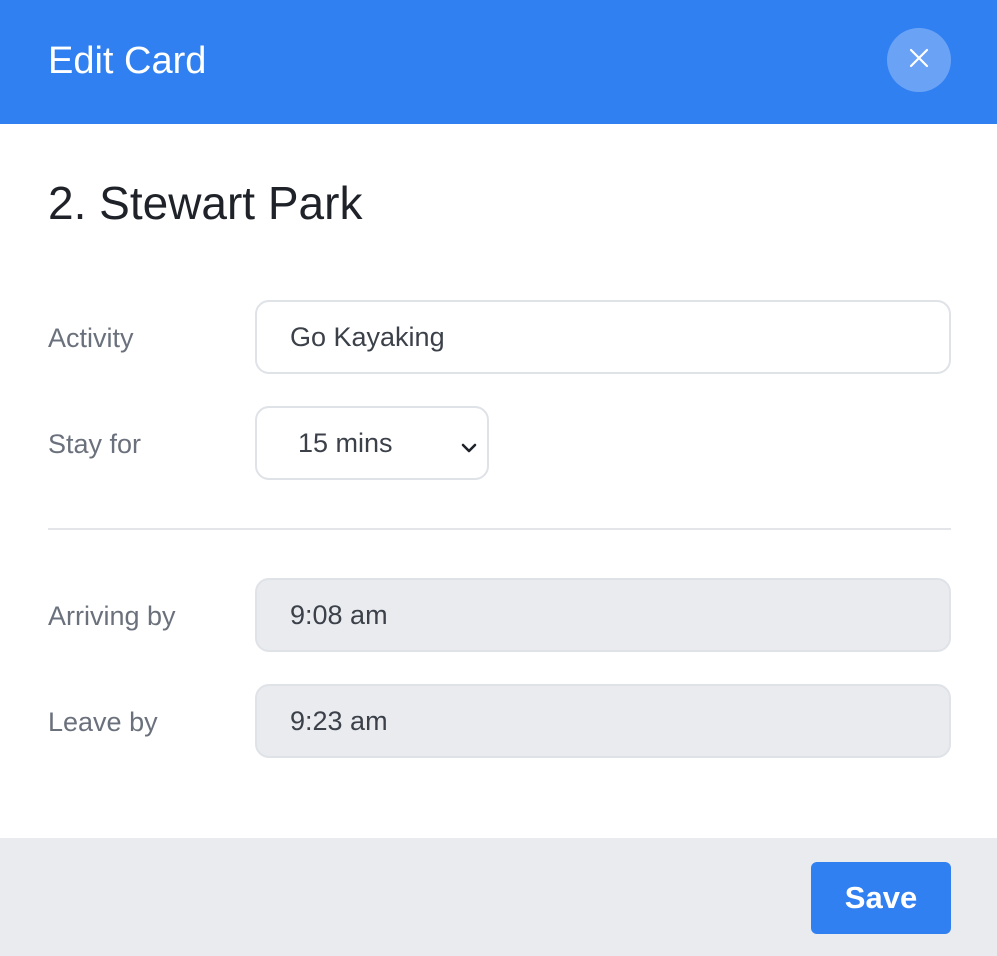 Image resolution: width=997 pixels, height=956 pixels. What do you see at coordinates (603, 721) in the screenshot?
I see `leave-by-field: 9:23 am` at bounding box center [603, 721].